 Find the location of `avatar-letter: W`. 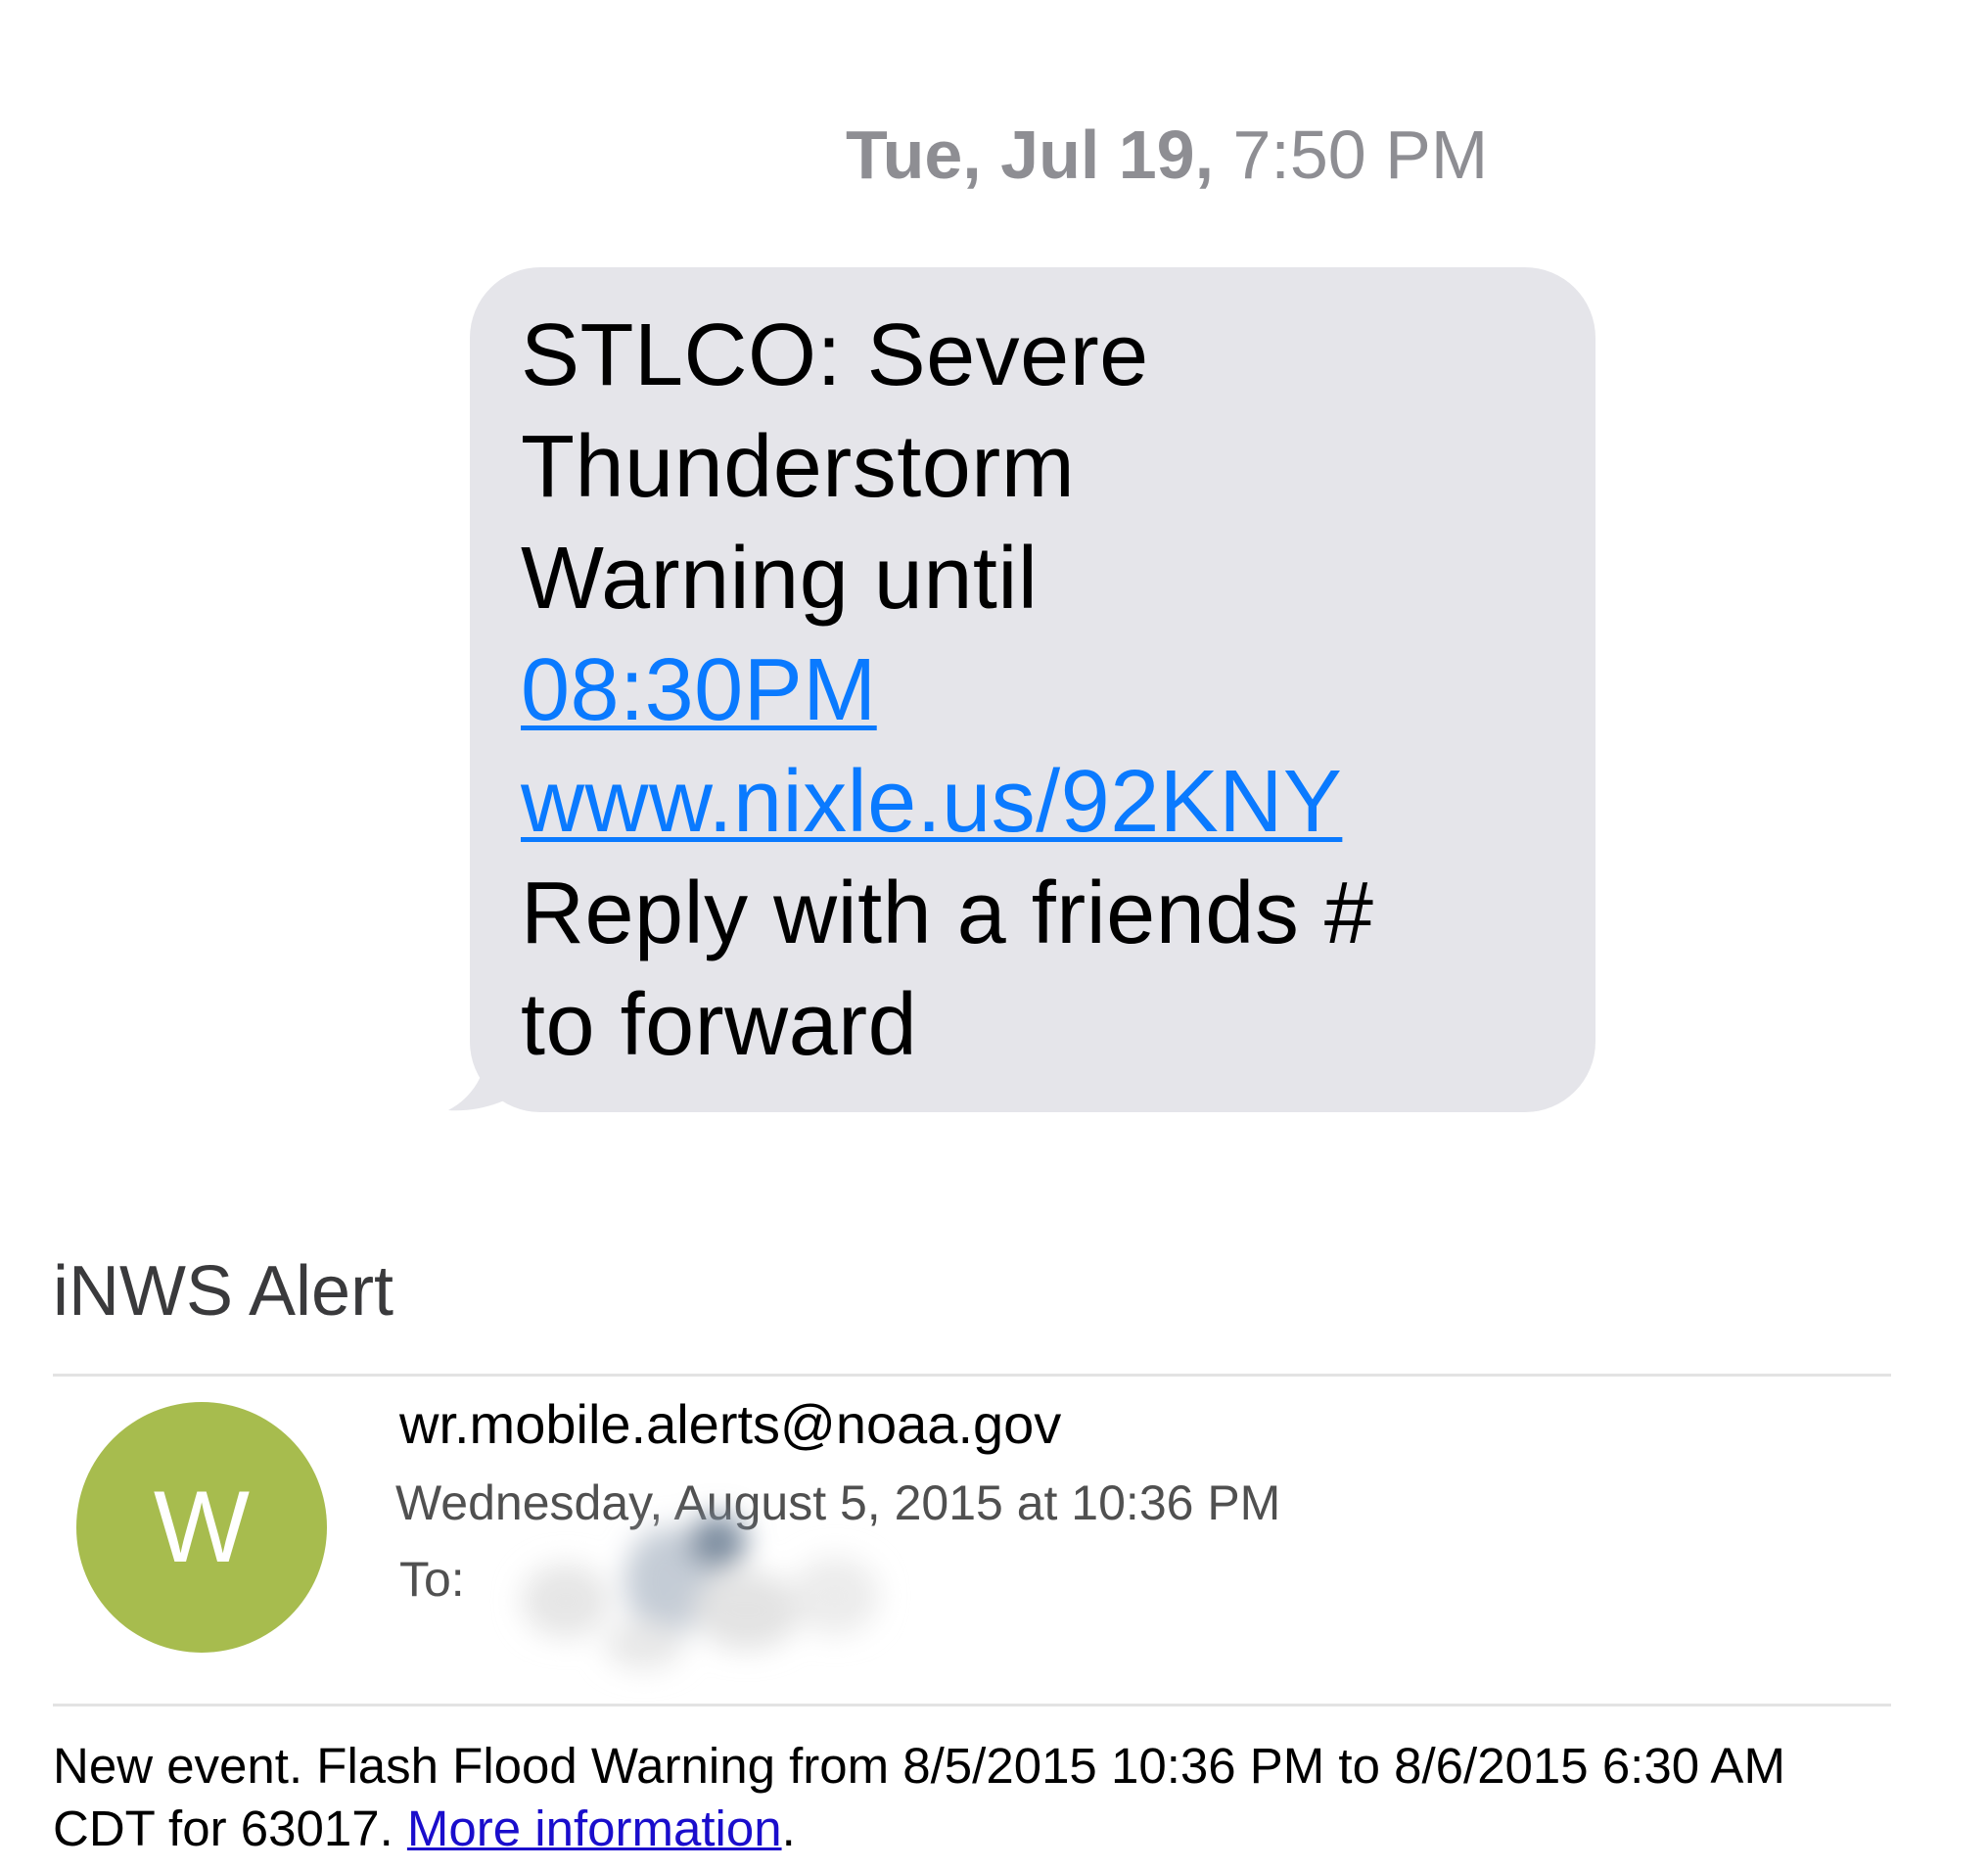

avatar-letter: W is located at coordinates (202, 1527).